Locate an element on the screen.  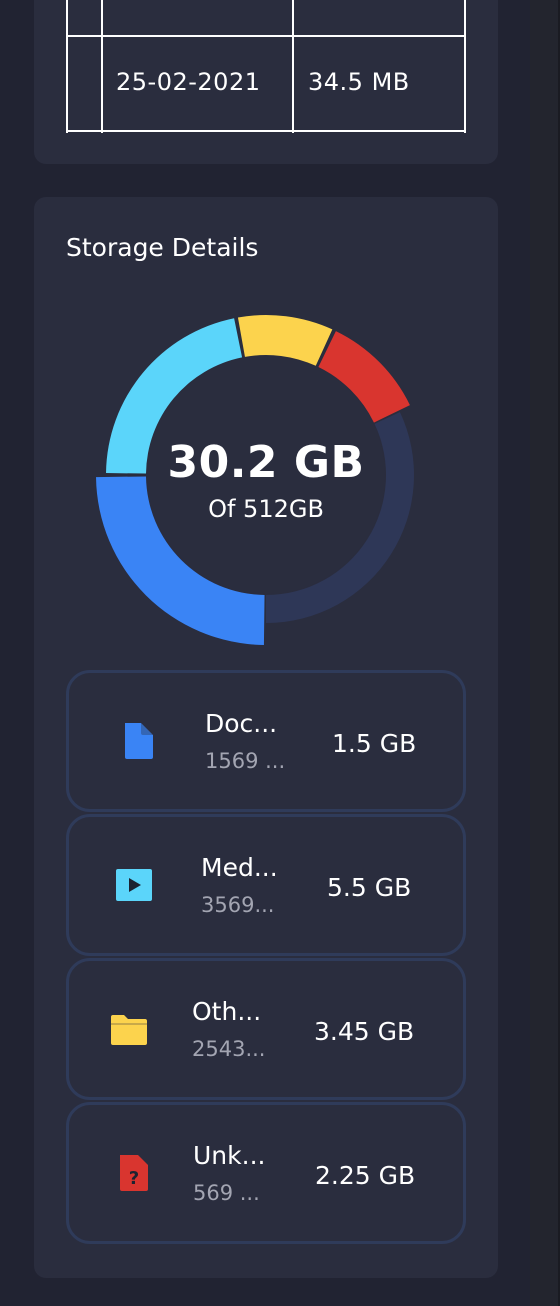
storage-item-size: 3.45 GB is located at coordinates (364, 1031).